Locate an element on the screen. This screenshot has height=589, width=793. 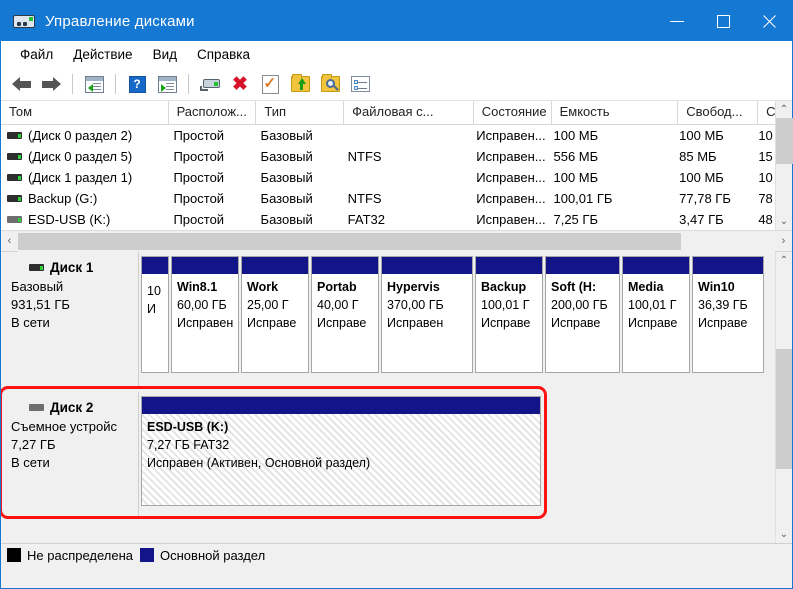
disk-icon is located at coordinates (36, 267).